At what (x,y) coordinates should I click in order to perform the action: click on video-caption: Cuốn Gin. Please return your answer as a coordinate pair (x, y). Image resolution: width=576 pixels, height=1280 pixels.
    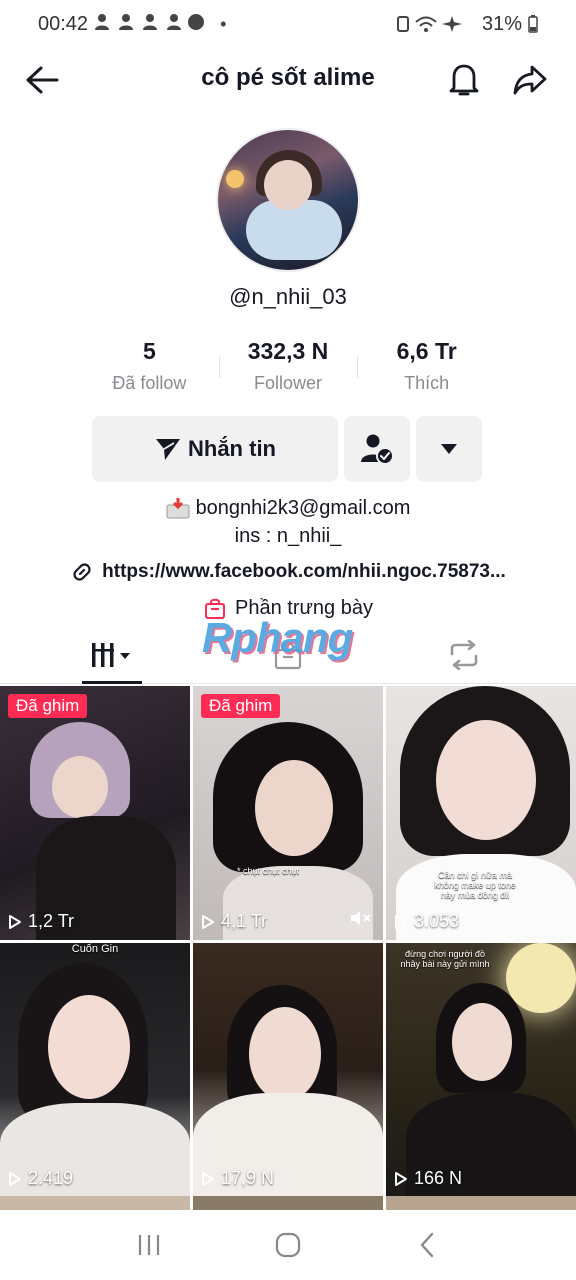
    Looking at the image, I should click on (95, 949).